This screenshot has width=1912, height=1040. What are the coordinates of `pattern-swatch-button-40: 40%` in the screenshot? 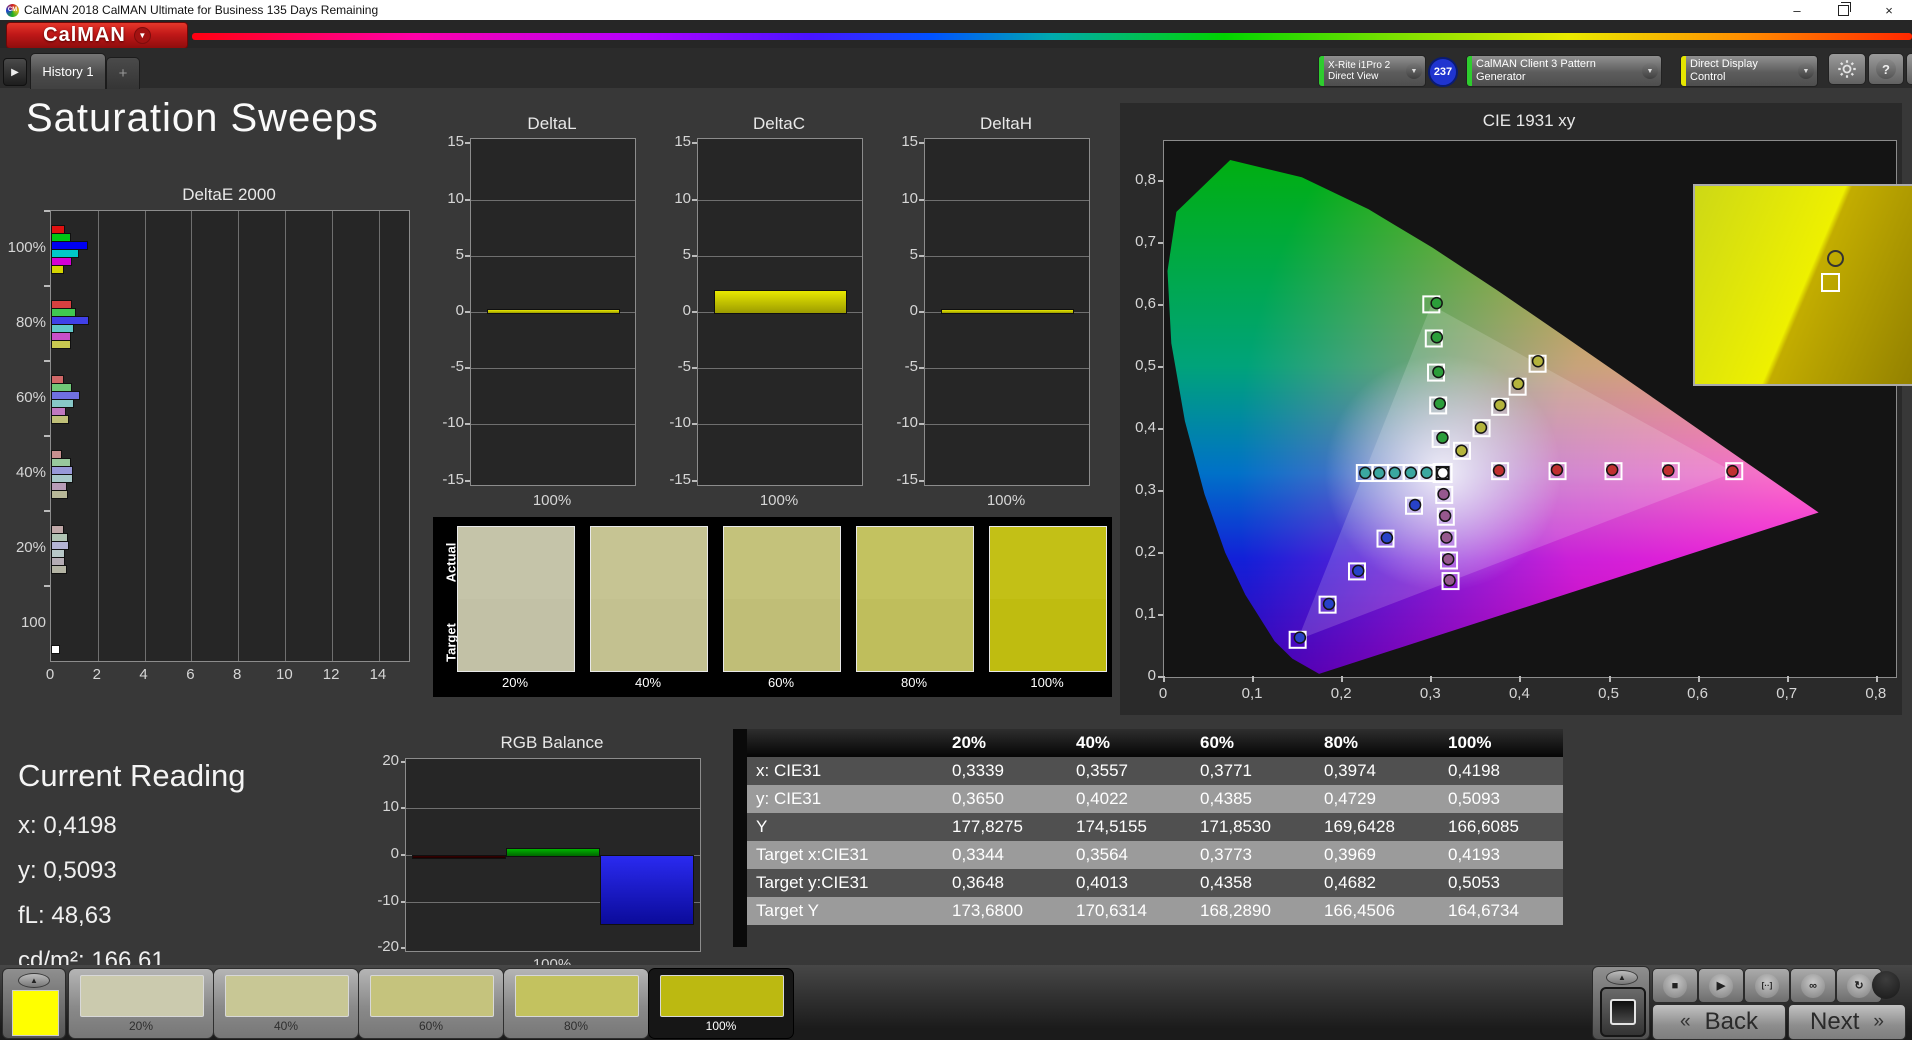 It's located at (286, 1003).